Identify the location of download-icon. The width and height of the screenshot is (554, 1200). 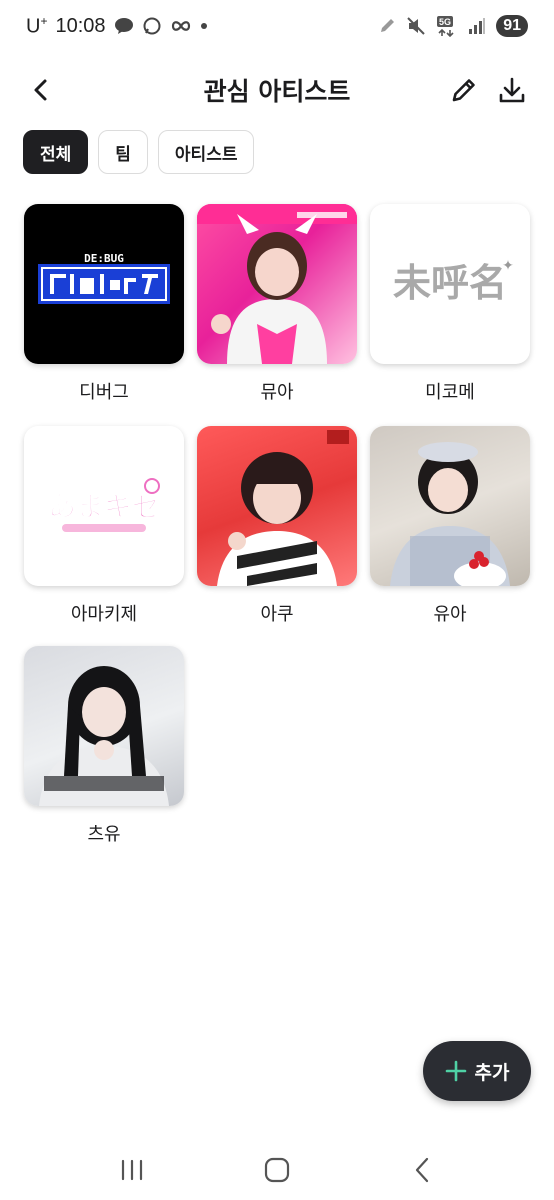
(512, 90).